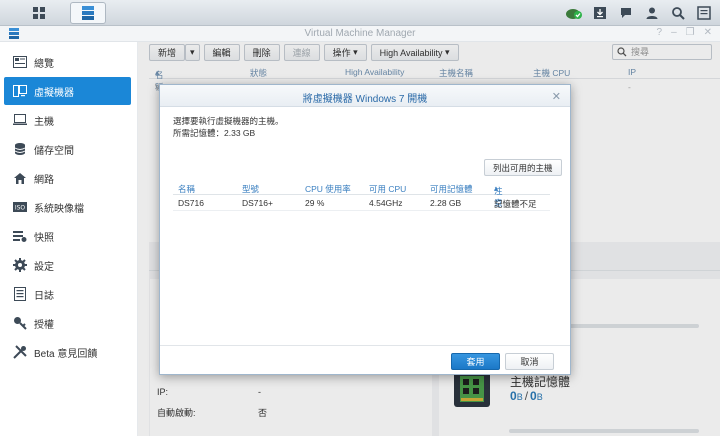 Image resolution: width=720 pixels, height=436 pixels. I want to click on column-cpu-available: 可用 CPU, so click(387, 189).